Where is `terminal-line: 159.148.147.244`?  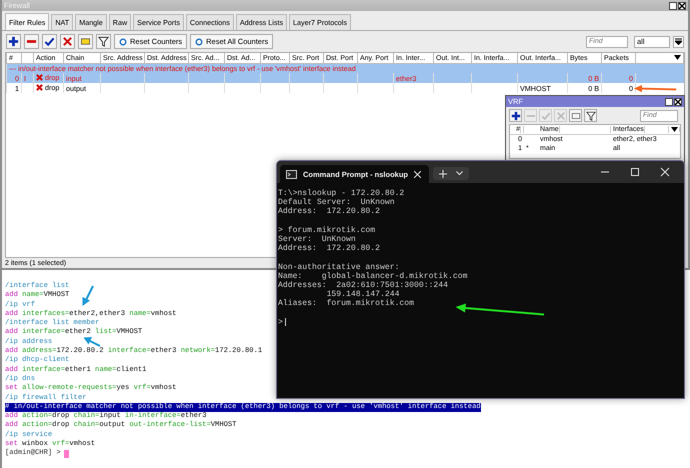
terminal-line: 159.148.147.244 is located at coordinates (363, 295).